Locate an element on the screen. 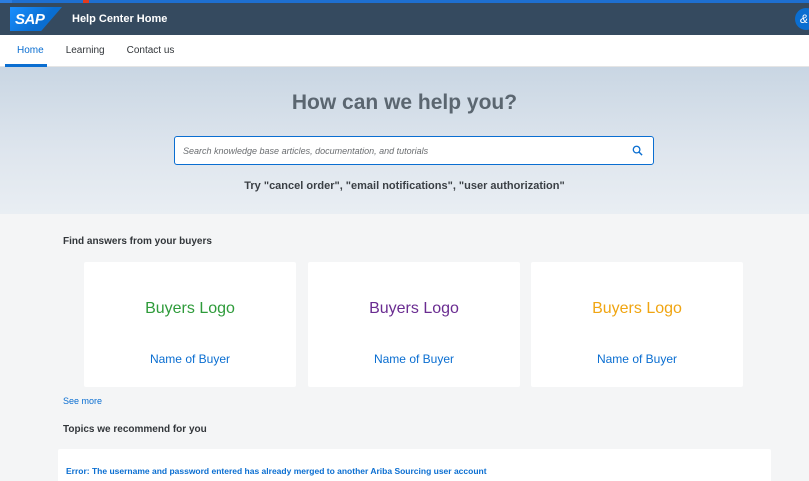 This screenshot has height=481, width=809. sap-logo: SAP is located at coordinates (36, 19).